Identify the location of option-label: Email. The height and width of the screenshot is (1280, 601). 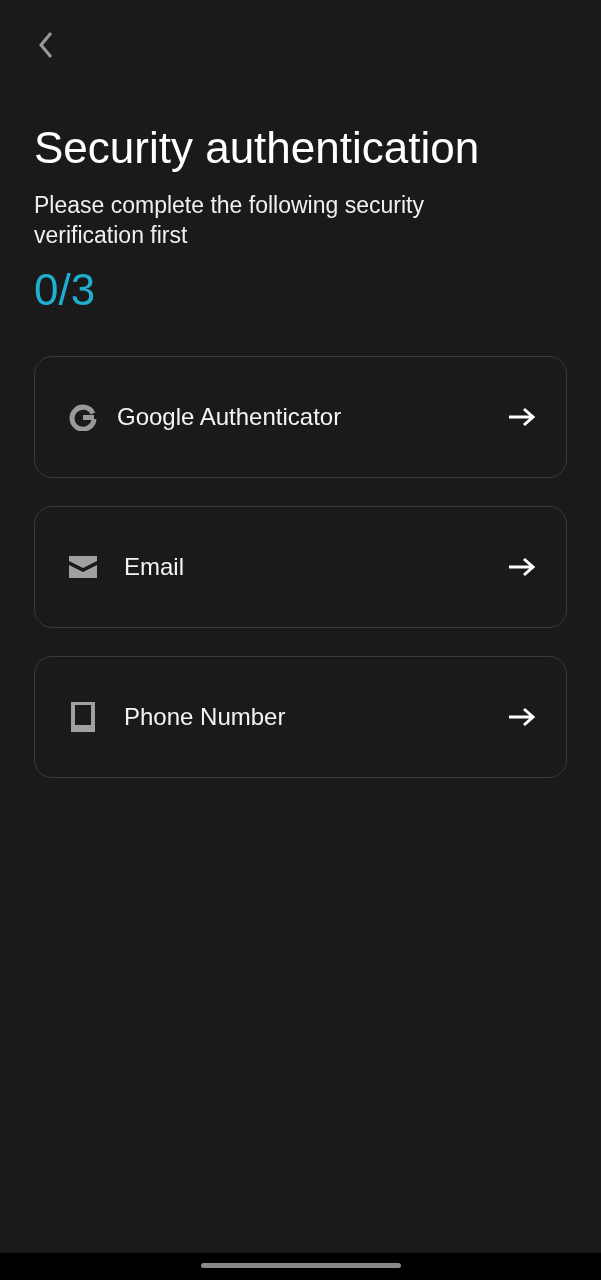
(154, 567).